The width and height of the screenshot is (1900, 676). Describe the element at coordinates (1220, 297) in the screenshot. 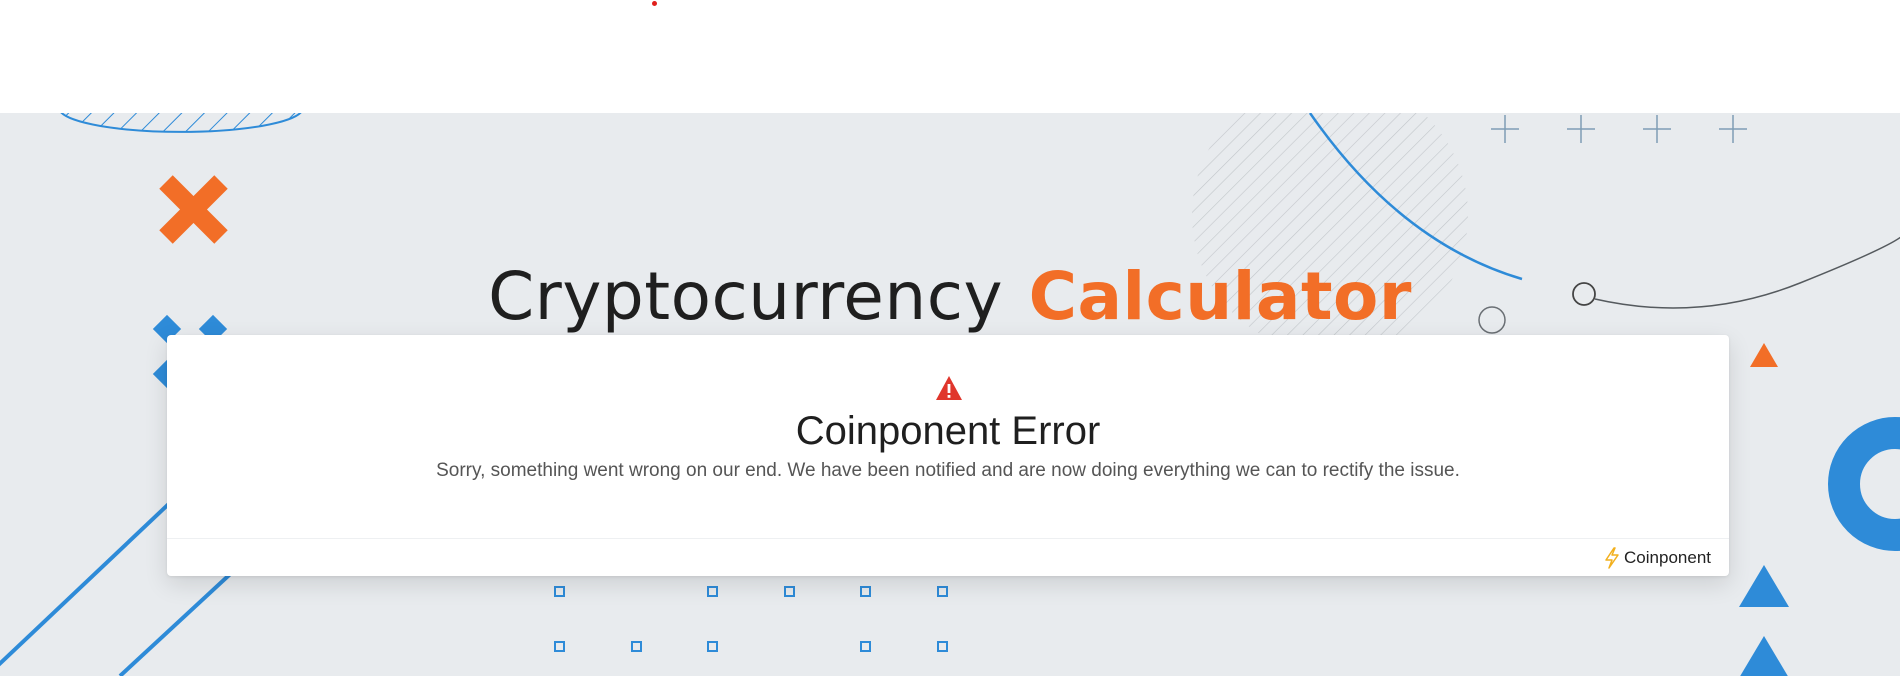

I see `page-title-accent: Calculator` at that location.